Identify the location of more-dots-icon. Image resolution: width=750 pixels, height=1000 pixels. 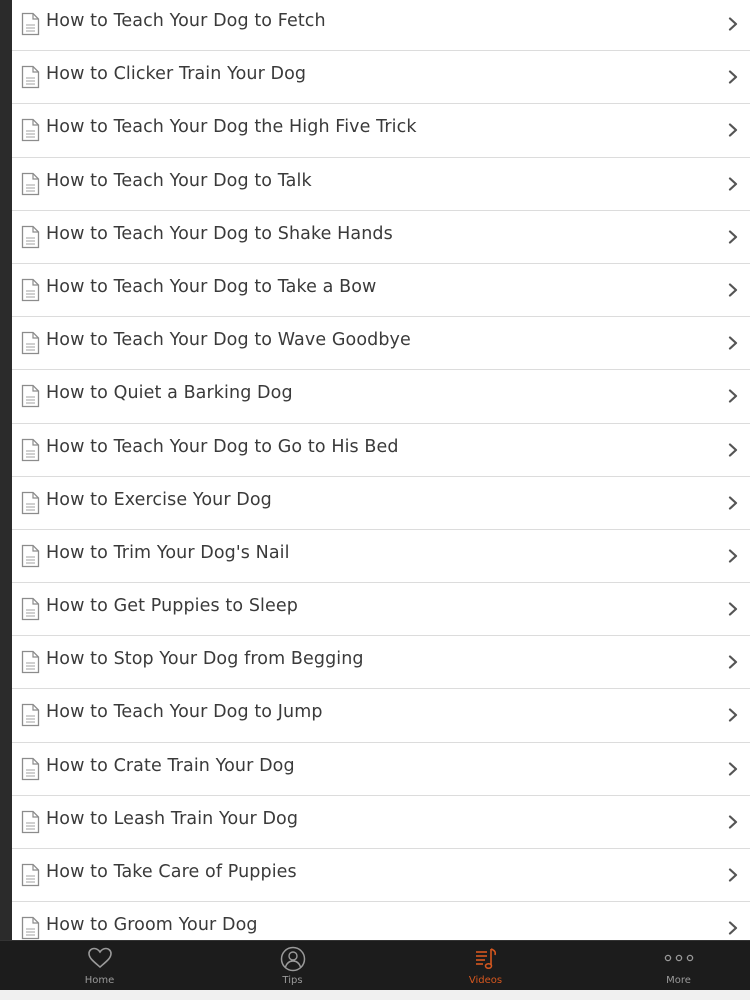
(678, 958).